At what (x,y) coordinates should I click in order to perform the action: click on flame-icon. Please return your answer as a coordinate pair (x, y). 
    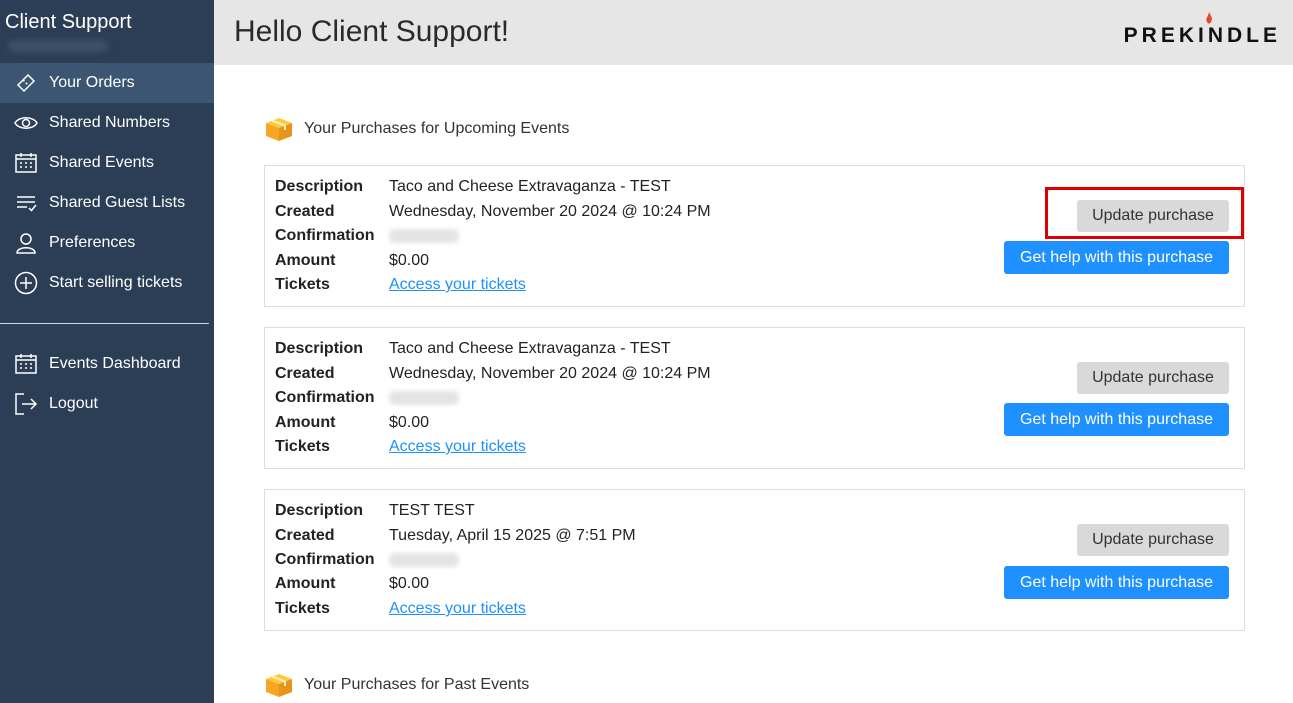
    Looking at the image, I should click on (1209, 18).